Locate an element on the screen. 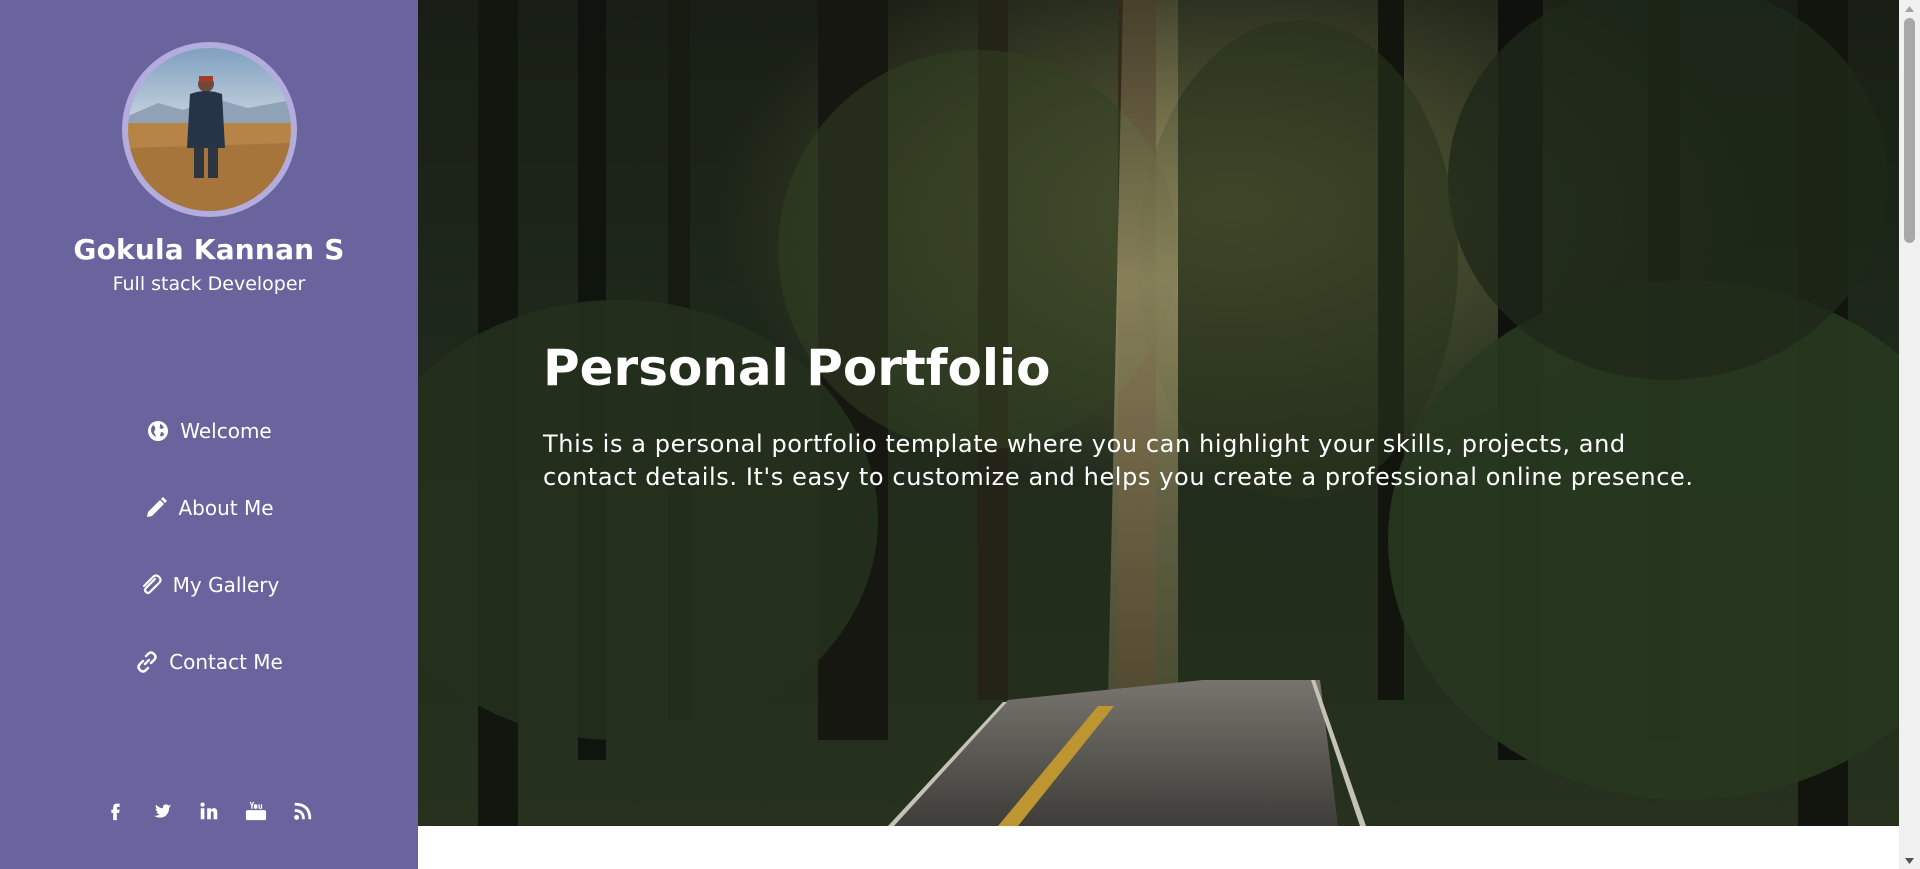 The width and height of the screenshot is (1920, 869). twitter-icon is located at coordinates (162, 811).